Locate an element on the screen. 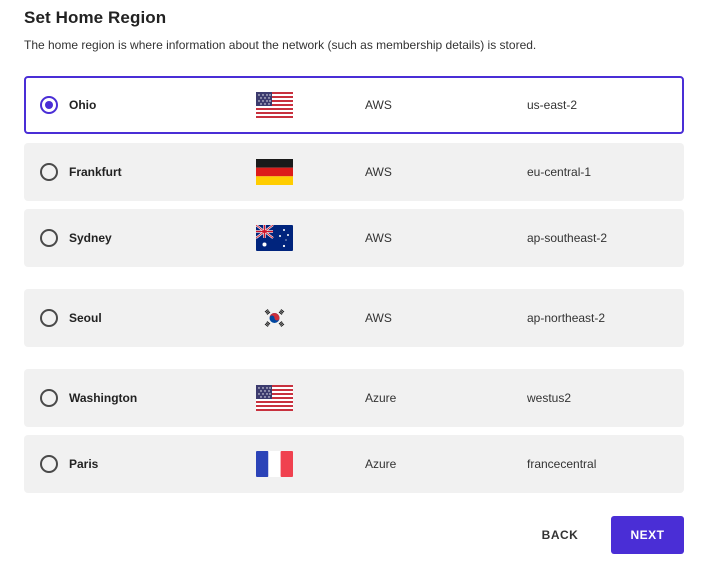  back-button: BACK is located at coordinates (560, 535).